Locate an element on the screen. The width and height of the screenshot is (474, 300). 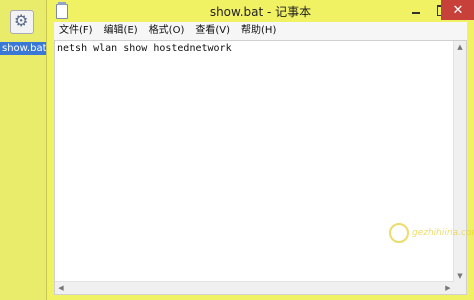
minimize-button is located at coordinates (415, 10).